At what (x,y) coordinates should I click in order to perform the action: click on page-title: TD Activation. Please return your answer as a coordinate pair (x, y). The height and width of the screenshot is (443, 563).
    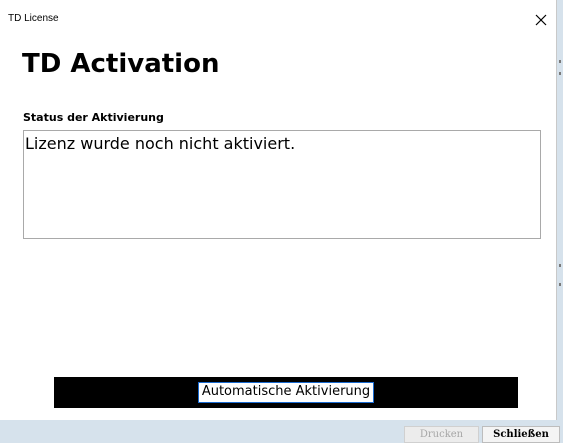
    Looking at the image, I should click on (121, 64).